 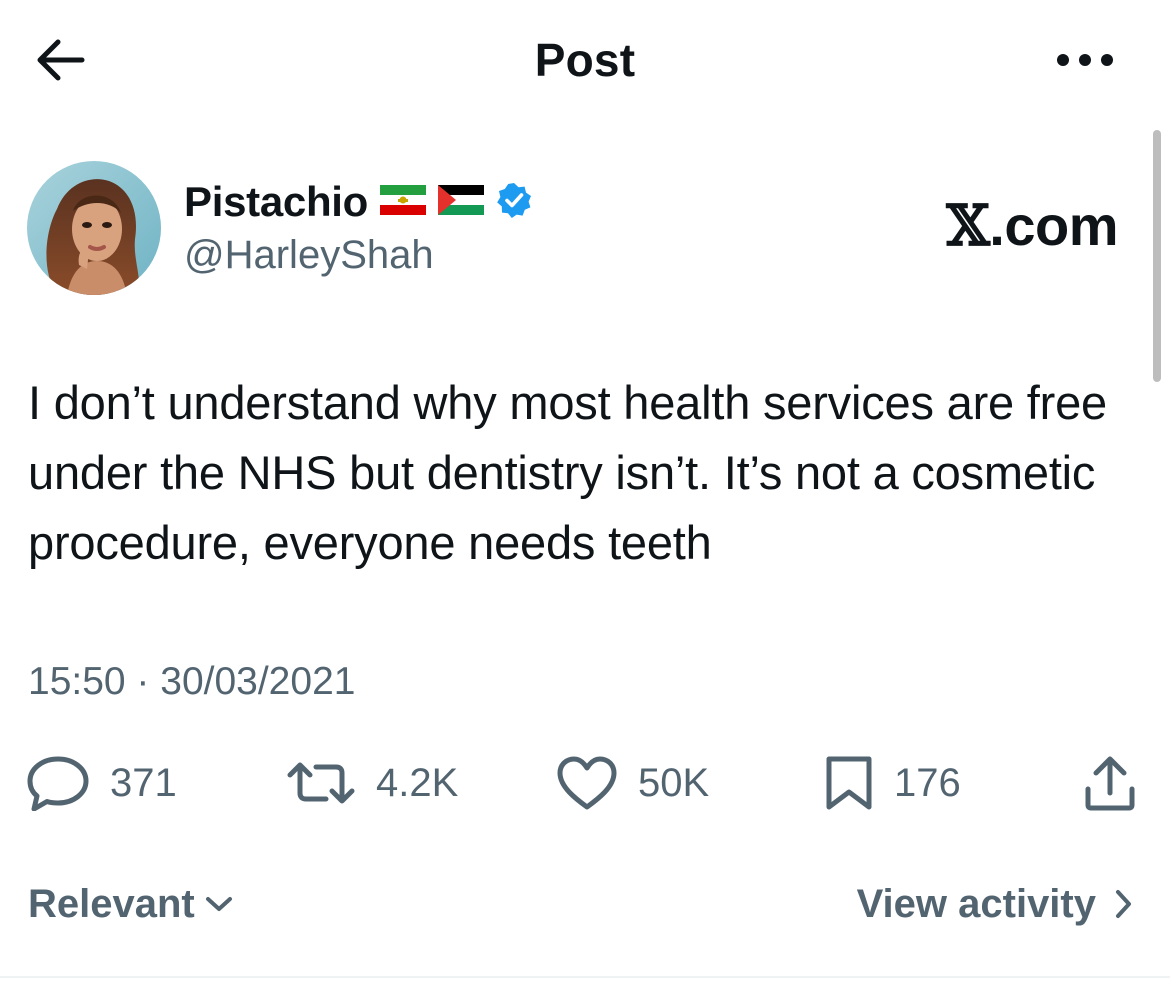 I want to click on iran-lion-and-sun-flag-icon, so click(x=403, y=202).